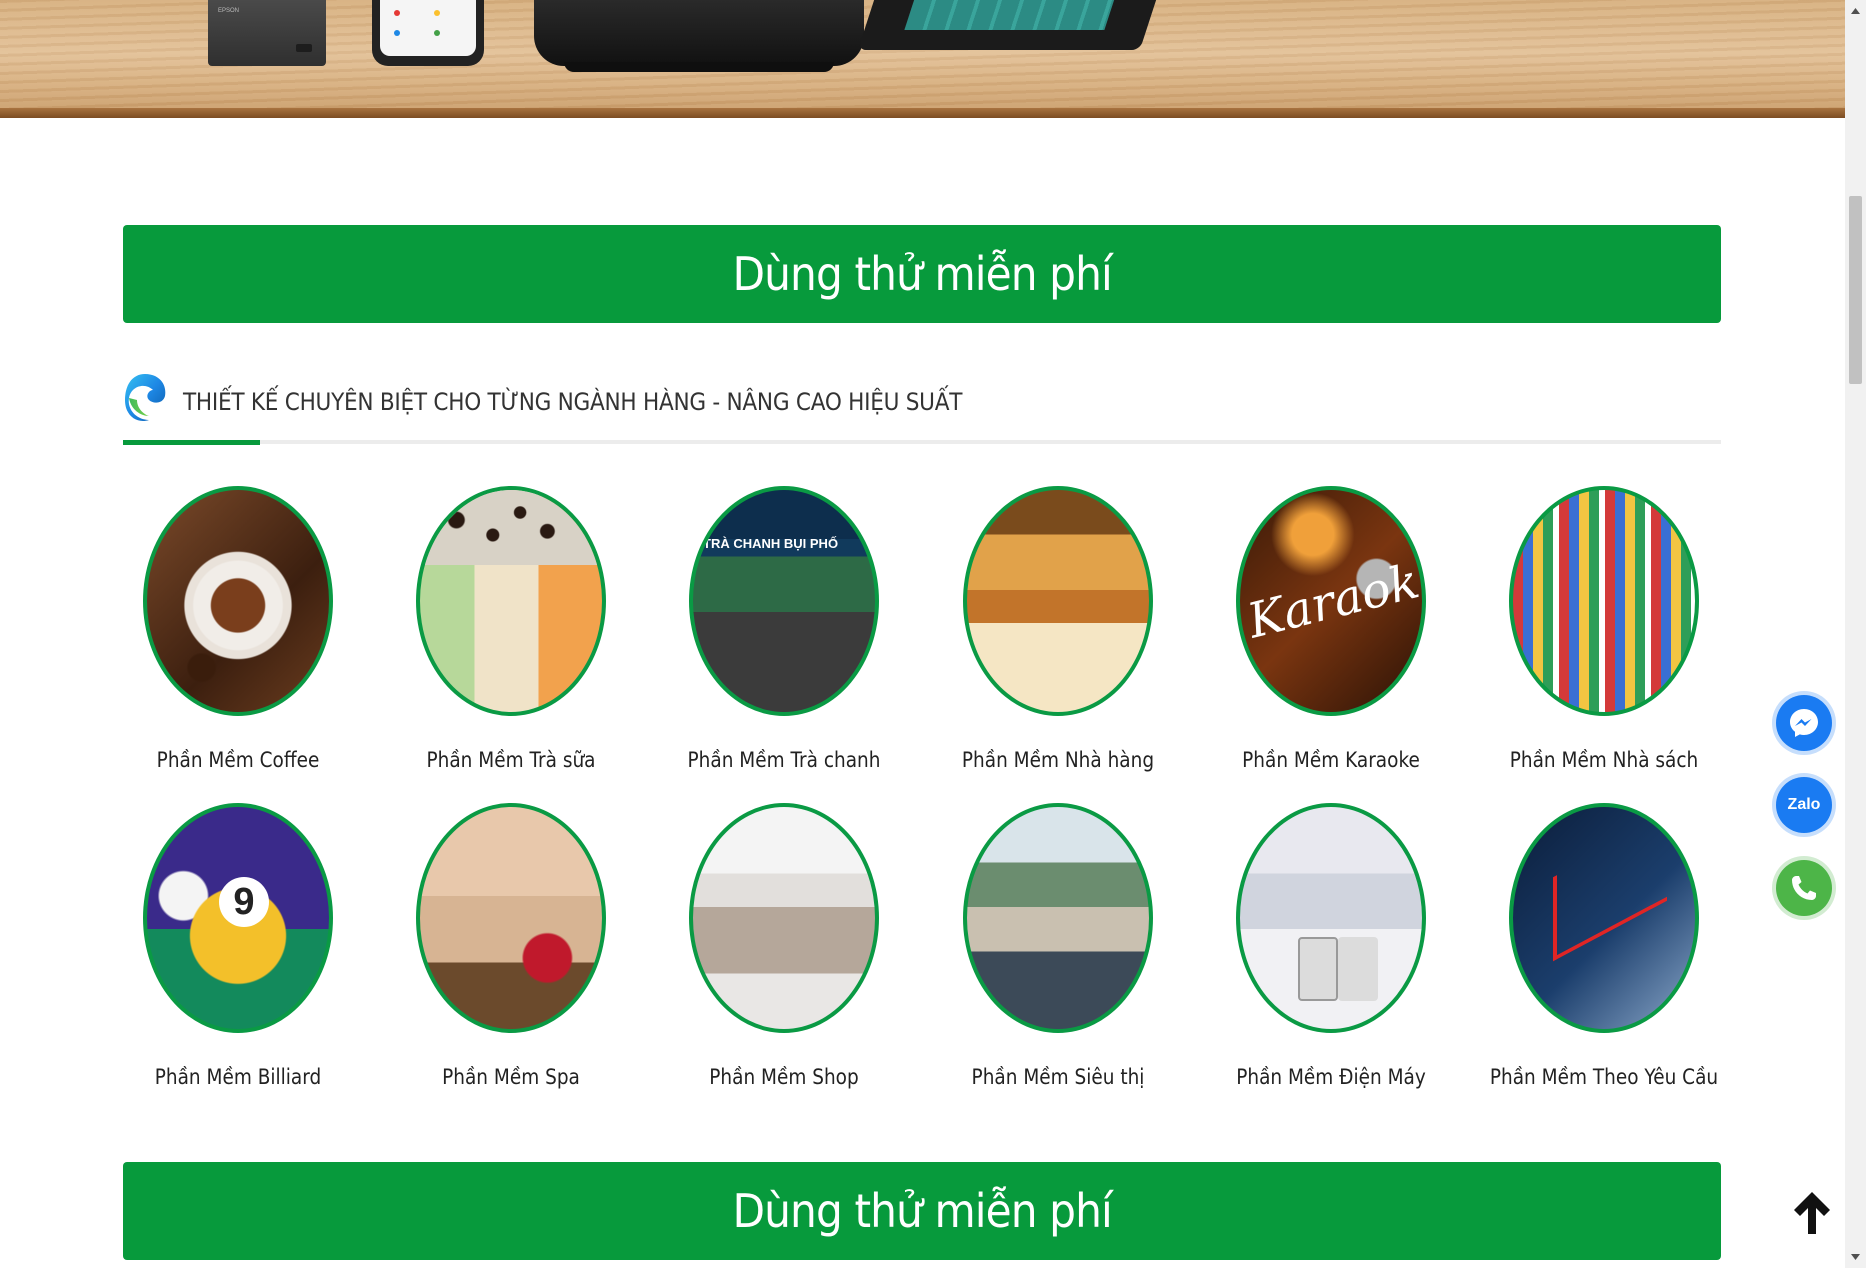 The height and width of the screenshot is (1268, 1866). I want to click on custom-software-image, so click(1604, 918).